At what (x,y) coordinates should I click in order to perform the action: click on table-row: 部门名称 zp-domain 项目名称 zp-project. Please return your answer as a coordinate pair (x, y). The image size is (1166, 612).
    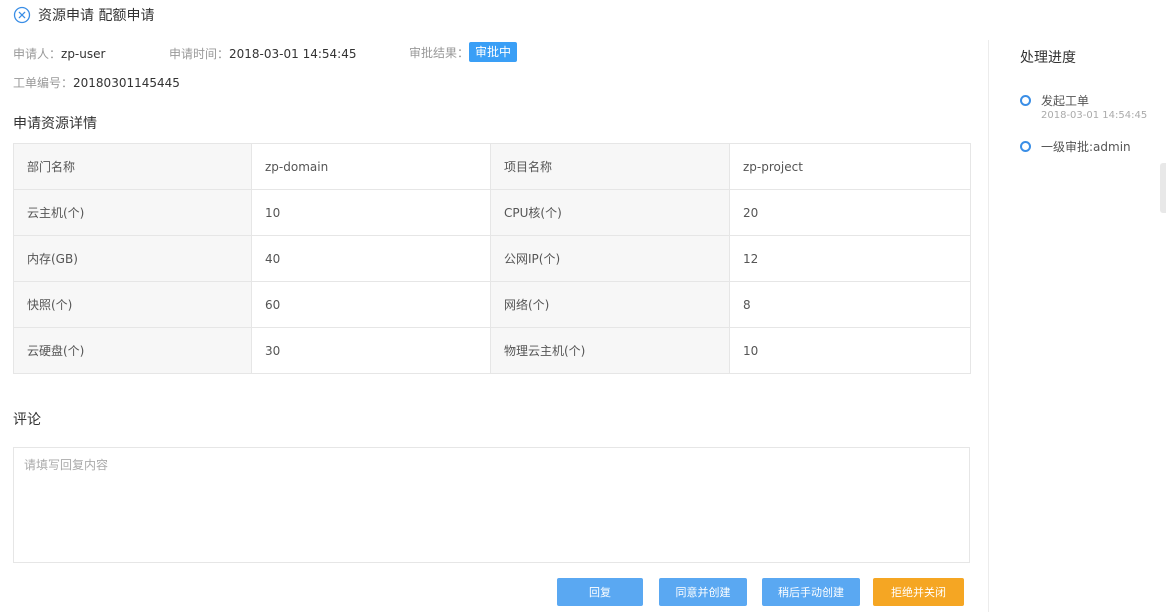
    Looking at the image, I should click on (492, 166).